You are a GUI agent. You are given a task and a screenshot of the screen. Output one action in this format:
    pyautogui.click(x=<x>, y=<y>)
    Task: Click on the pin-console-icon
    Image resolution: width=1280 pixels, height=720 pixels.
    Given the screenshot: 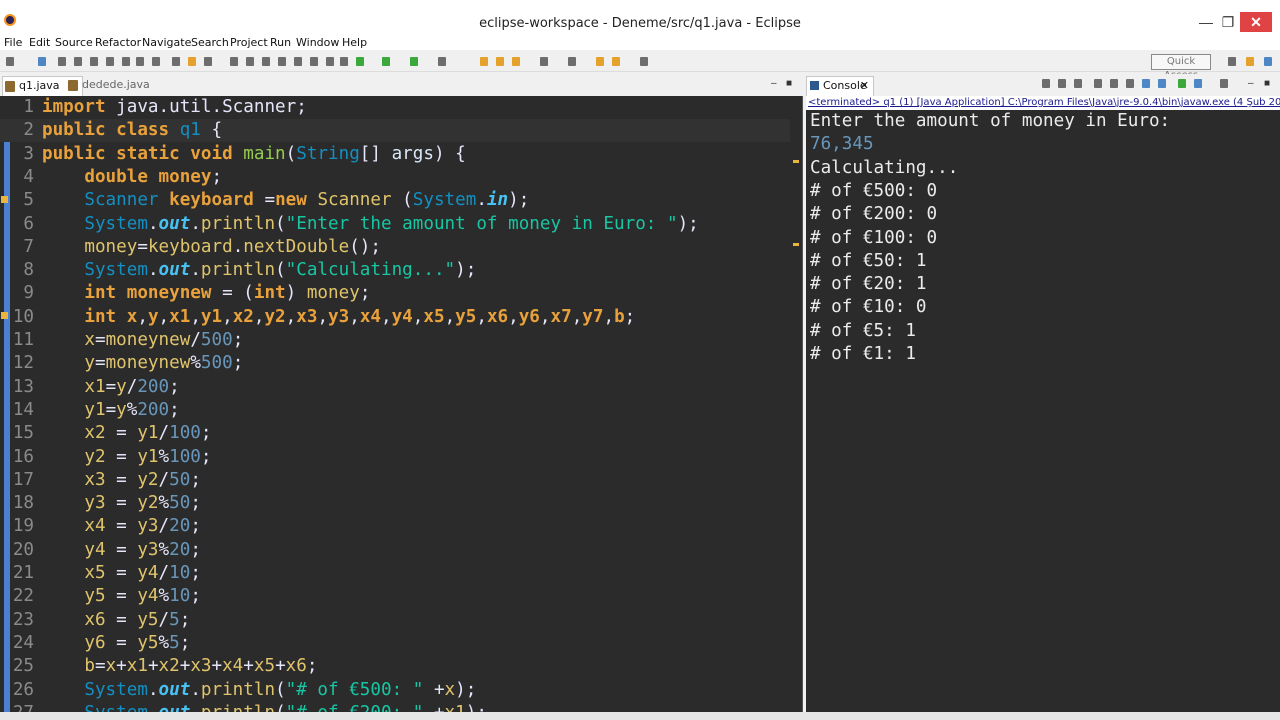 What is the action you would take?
    pyautogui.click(x=1182, y=83)
    